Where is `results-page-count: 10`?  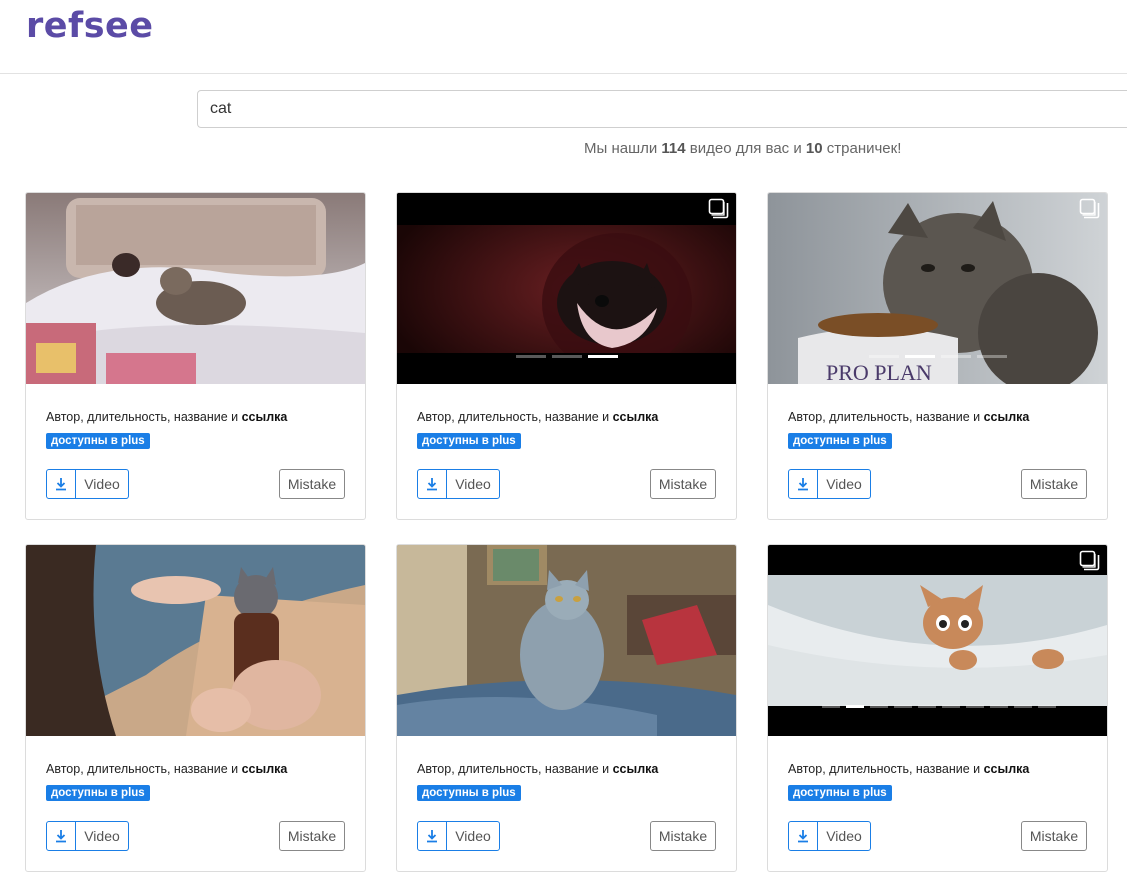
results-page-count: 10 is located at coordinates (814, 148).